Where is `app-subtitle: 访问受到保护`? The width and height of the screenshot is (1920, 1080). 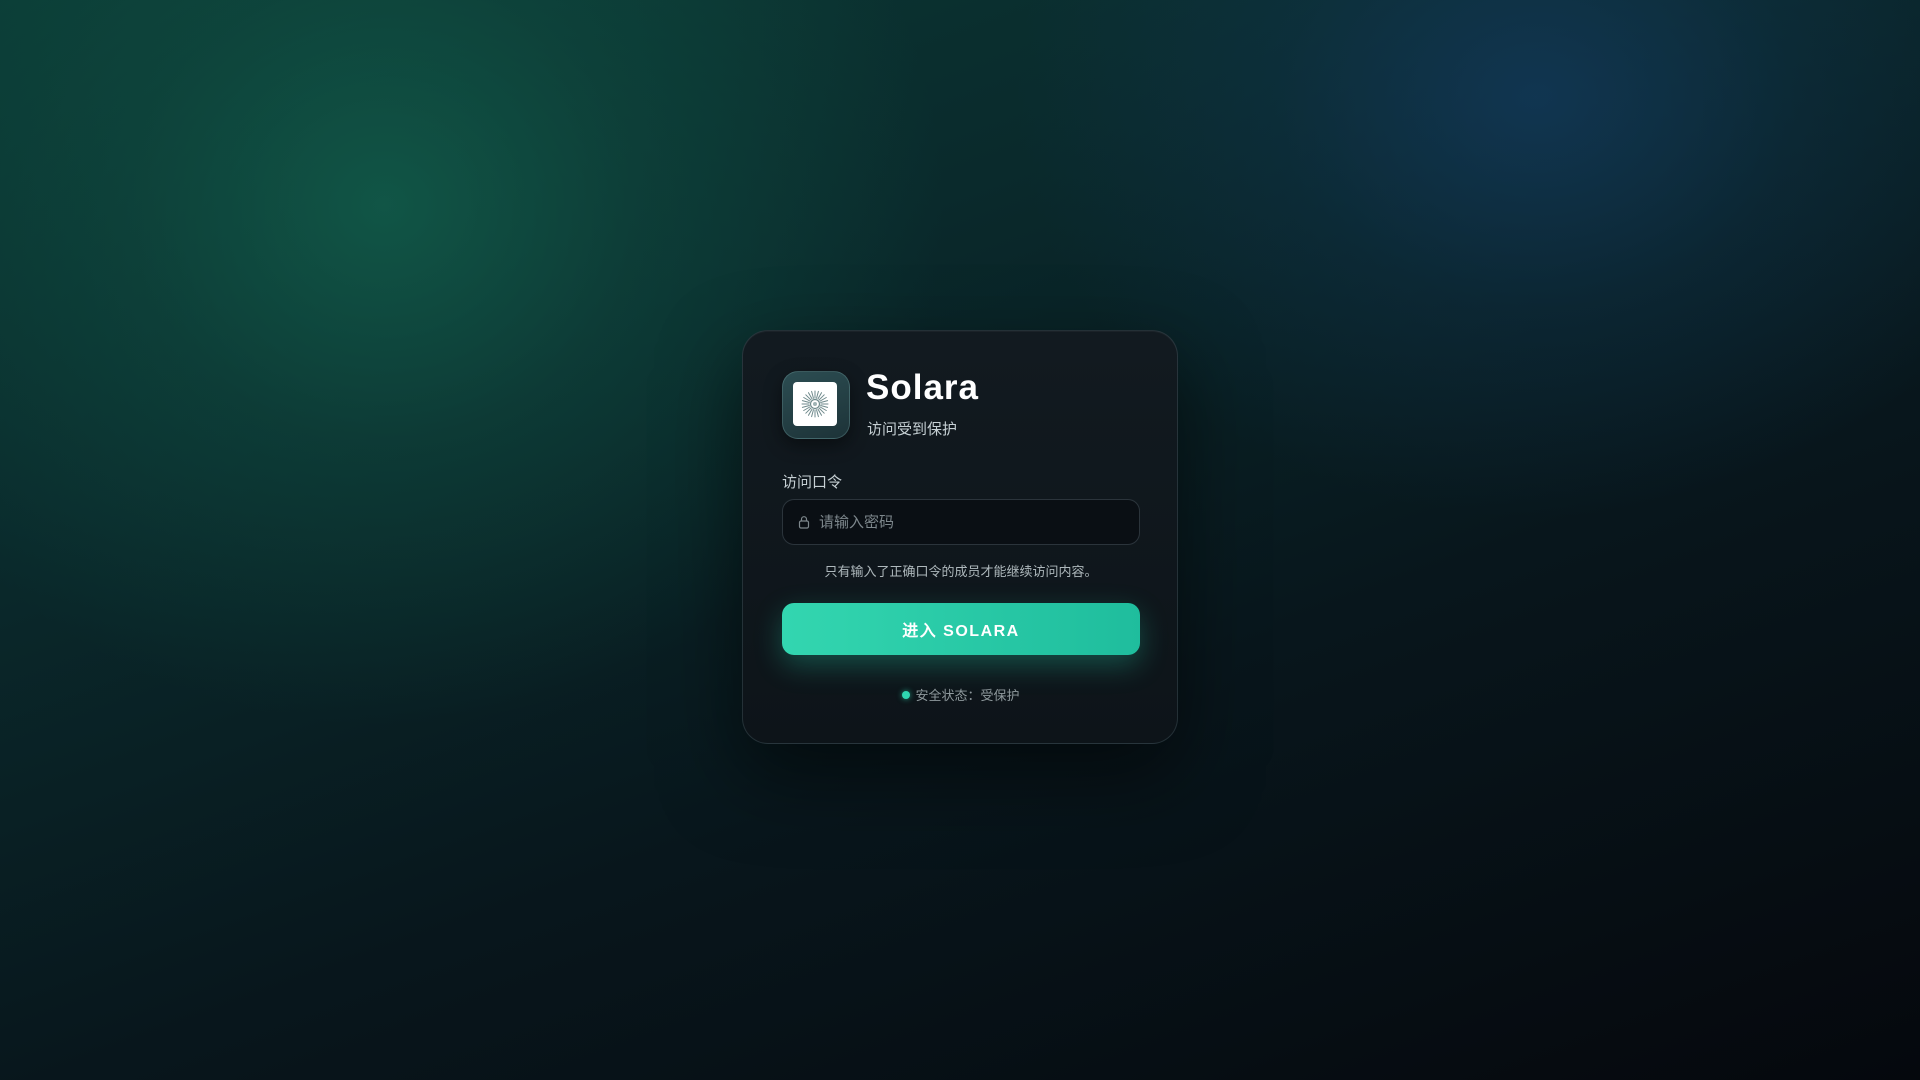 app-subtitle: 访问受到保护 is located at coordinates (912, 429).